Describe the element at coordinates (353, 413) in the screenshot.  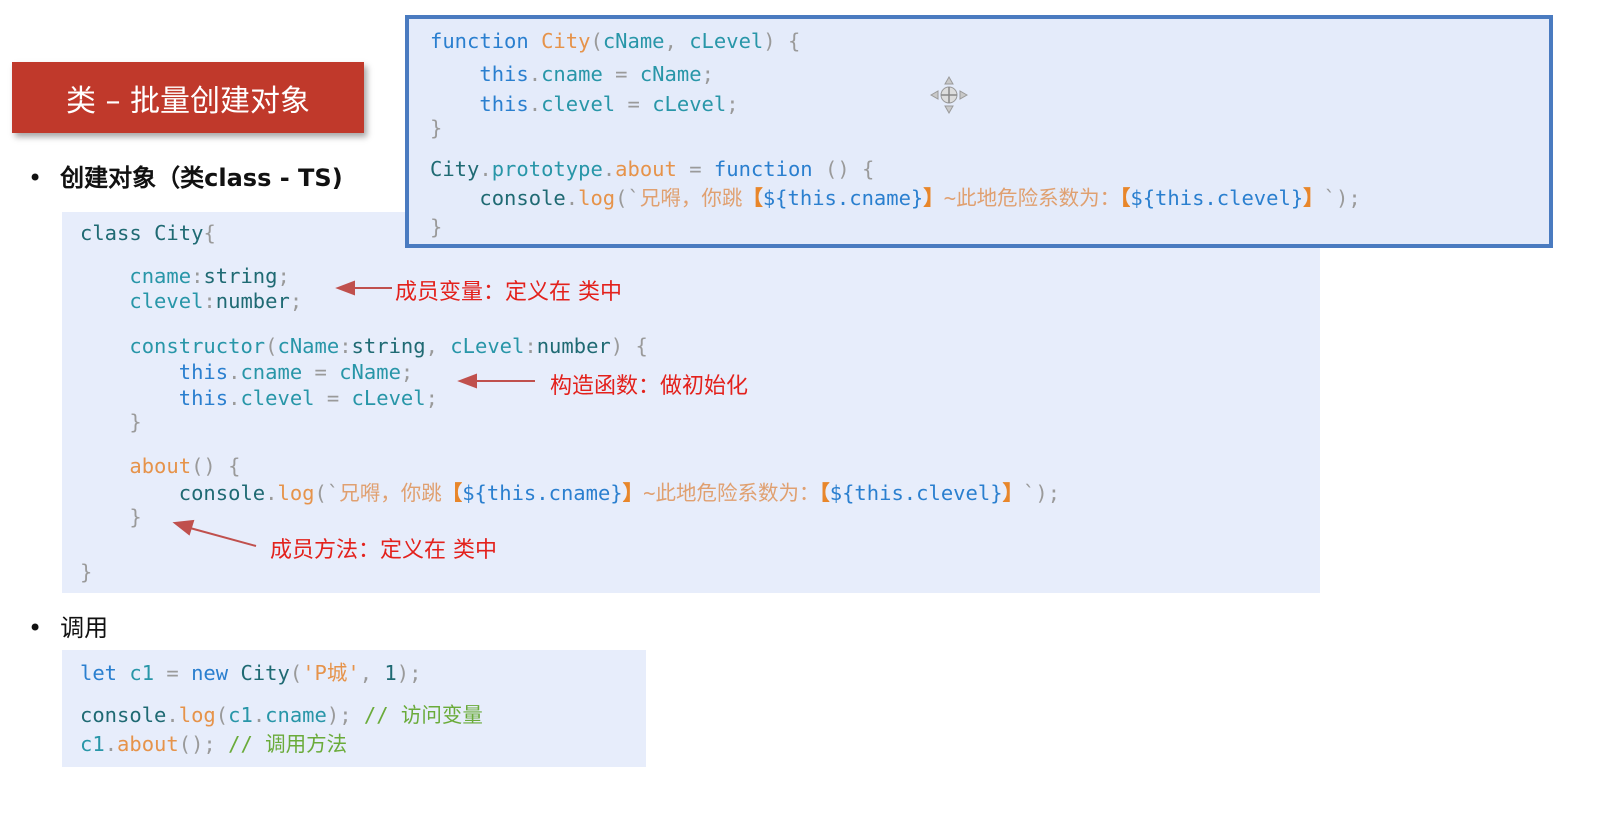
I see `annotation-arrows` at that location.